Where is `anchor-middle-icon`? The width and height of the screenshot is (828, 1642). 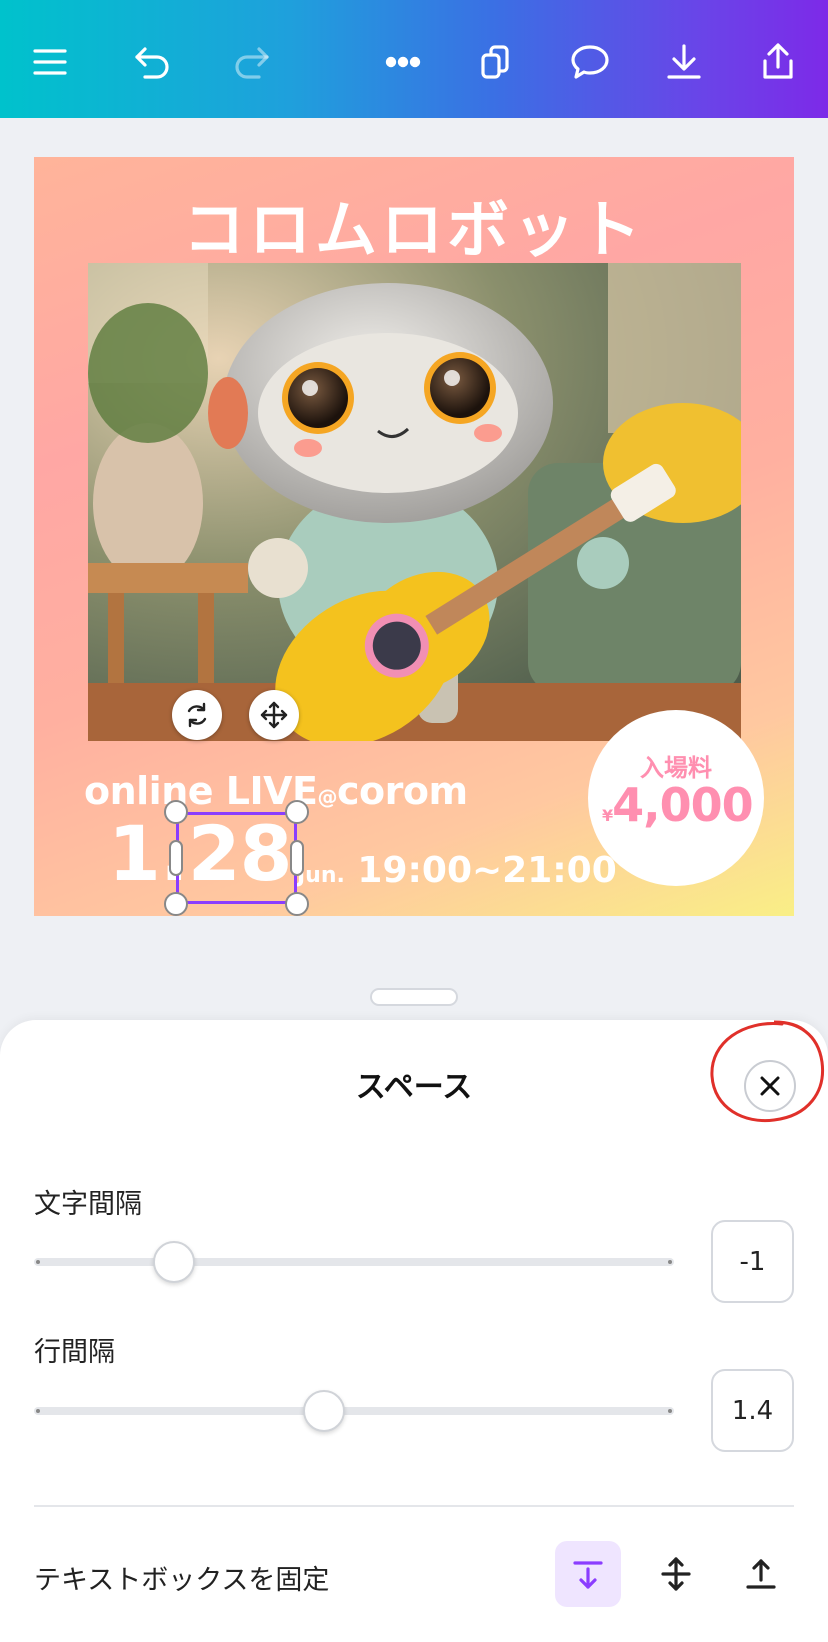
anchor-middle-icon is located at coordinates (676, 1574).